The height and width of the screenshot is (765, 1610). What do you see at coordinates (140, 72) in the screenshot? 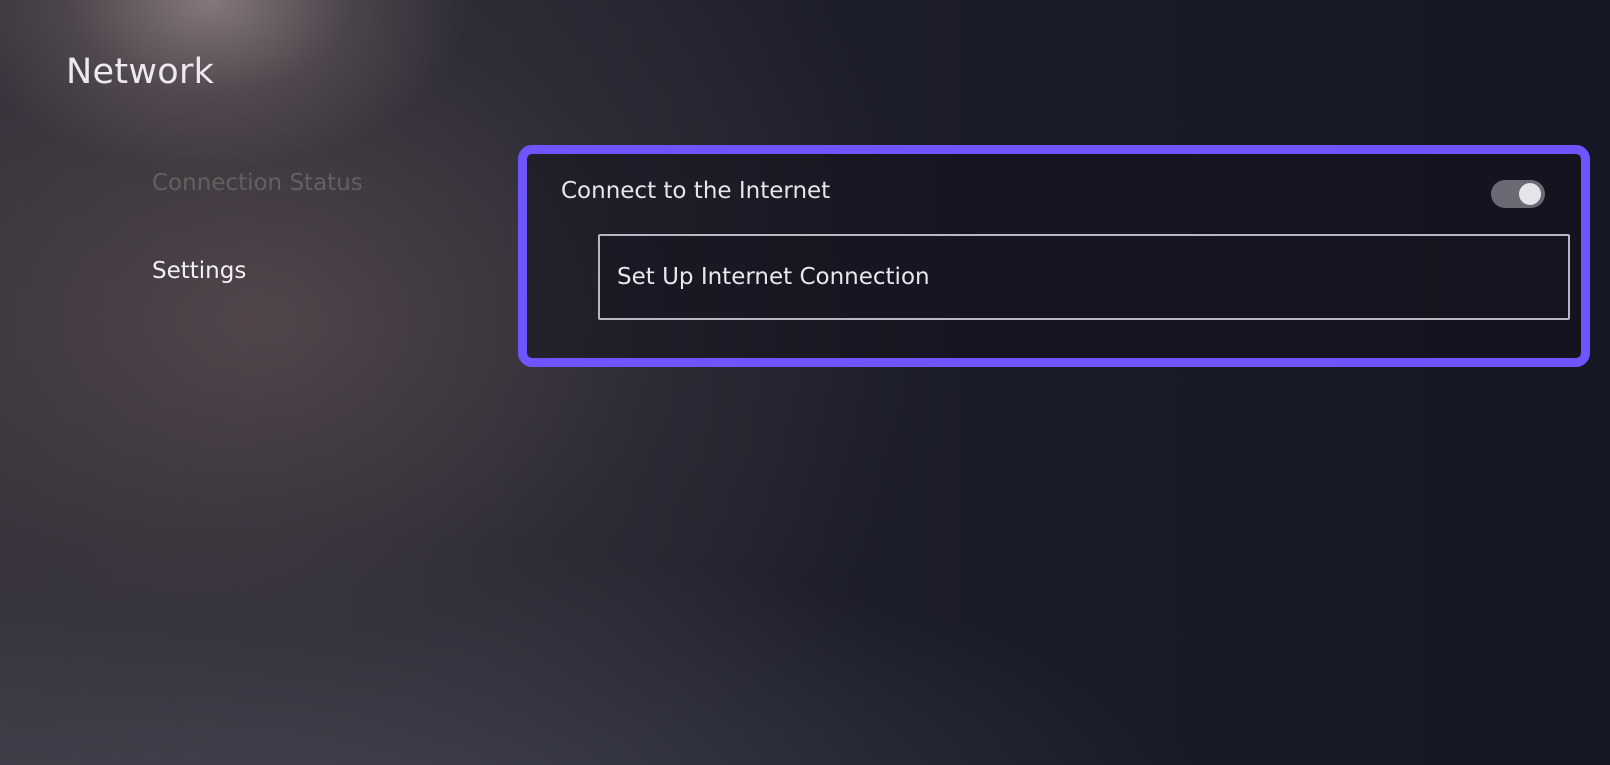
I see `page-title: Network` at bounding box center [140, 72].